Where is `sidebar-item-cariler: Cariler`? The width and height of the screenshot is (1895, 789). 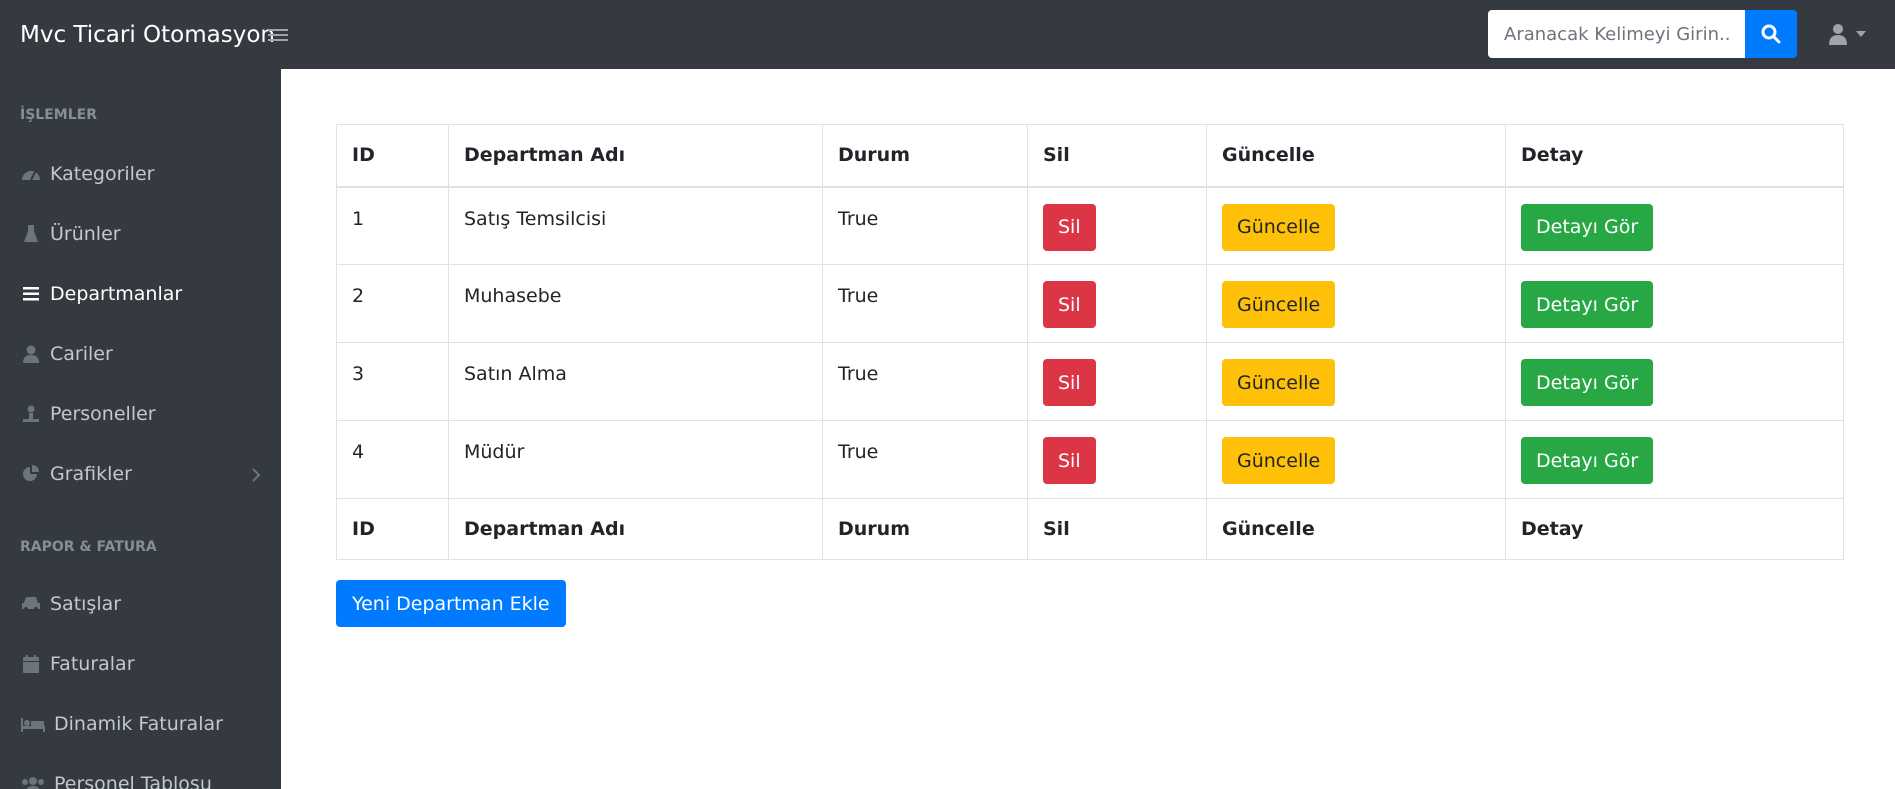 sidebar-item-cariler: Cariler is located at coordinates (140, 354).